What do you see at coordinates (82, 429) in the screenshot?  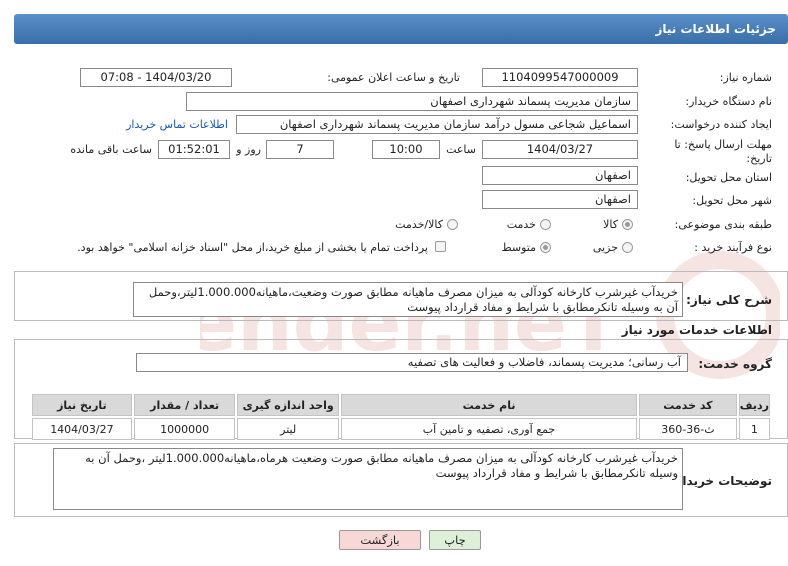 I see `cell-need-date: 1404/03/27` at bounding box center [82, 429].